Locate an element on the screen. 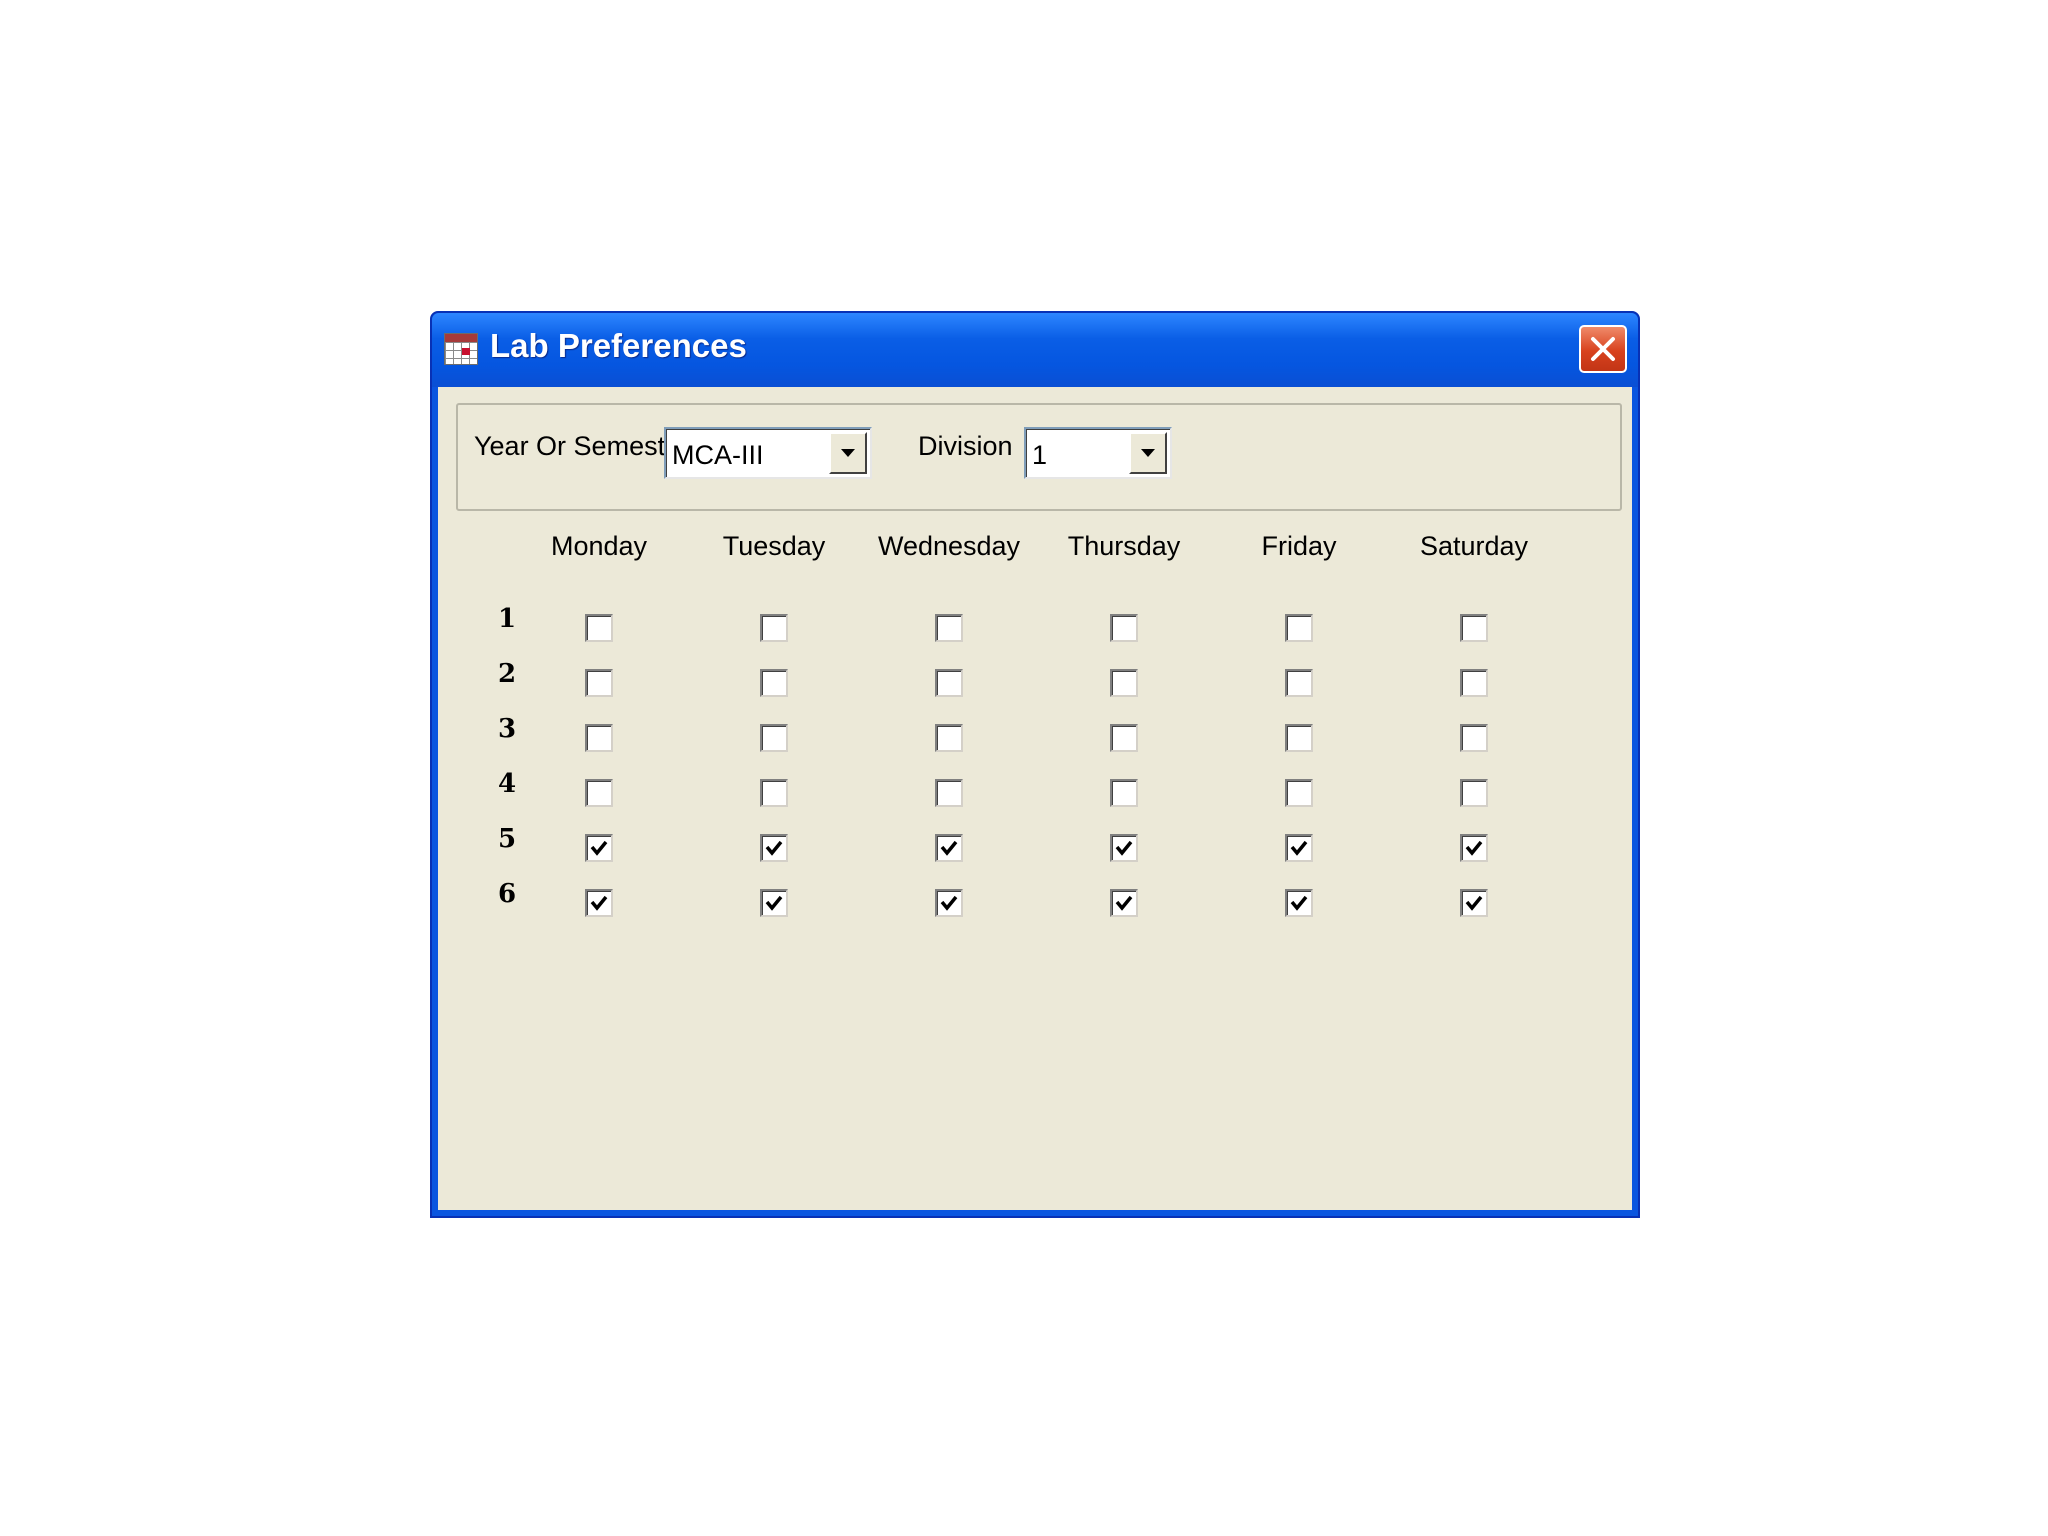  day-header-thursday: Thursday is located at coordinates (1124, 546).